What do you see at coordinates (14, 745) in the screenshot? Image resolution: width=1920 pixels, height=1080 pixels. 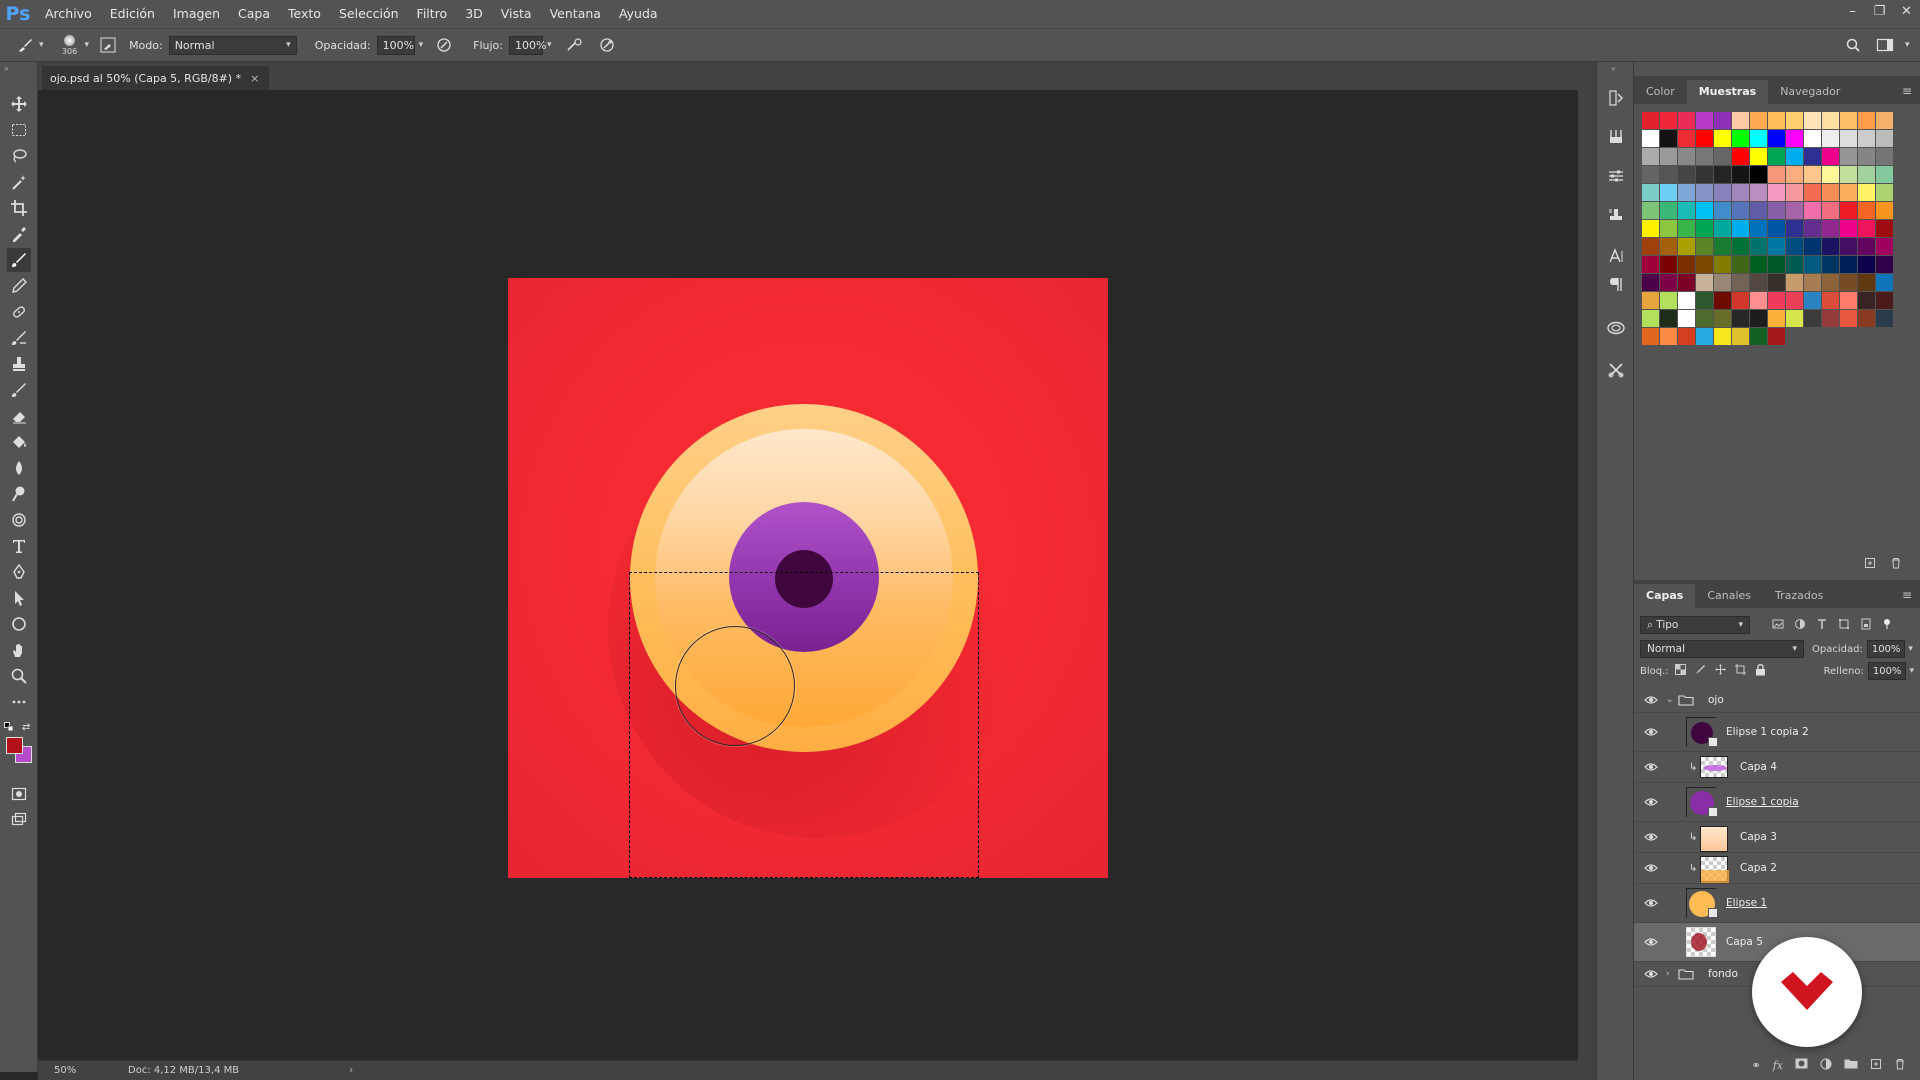 I see `foreground-color-swatch` at bounding box center [14, 745].